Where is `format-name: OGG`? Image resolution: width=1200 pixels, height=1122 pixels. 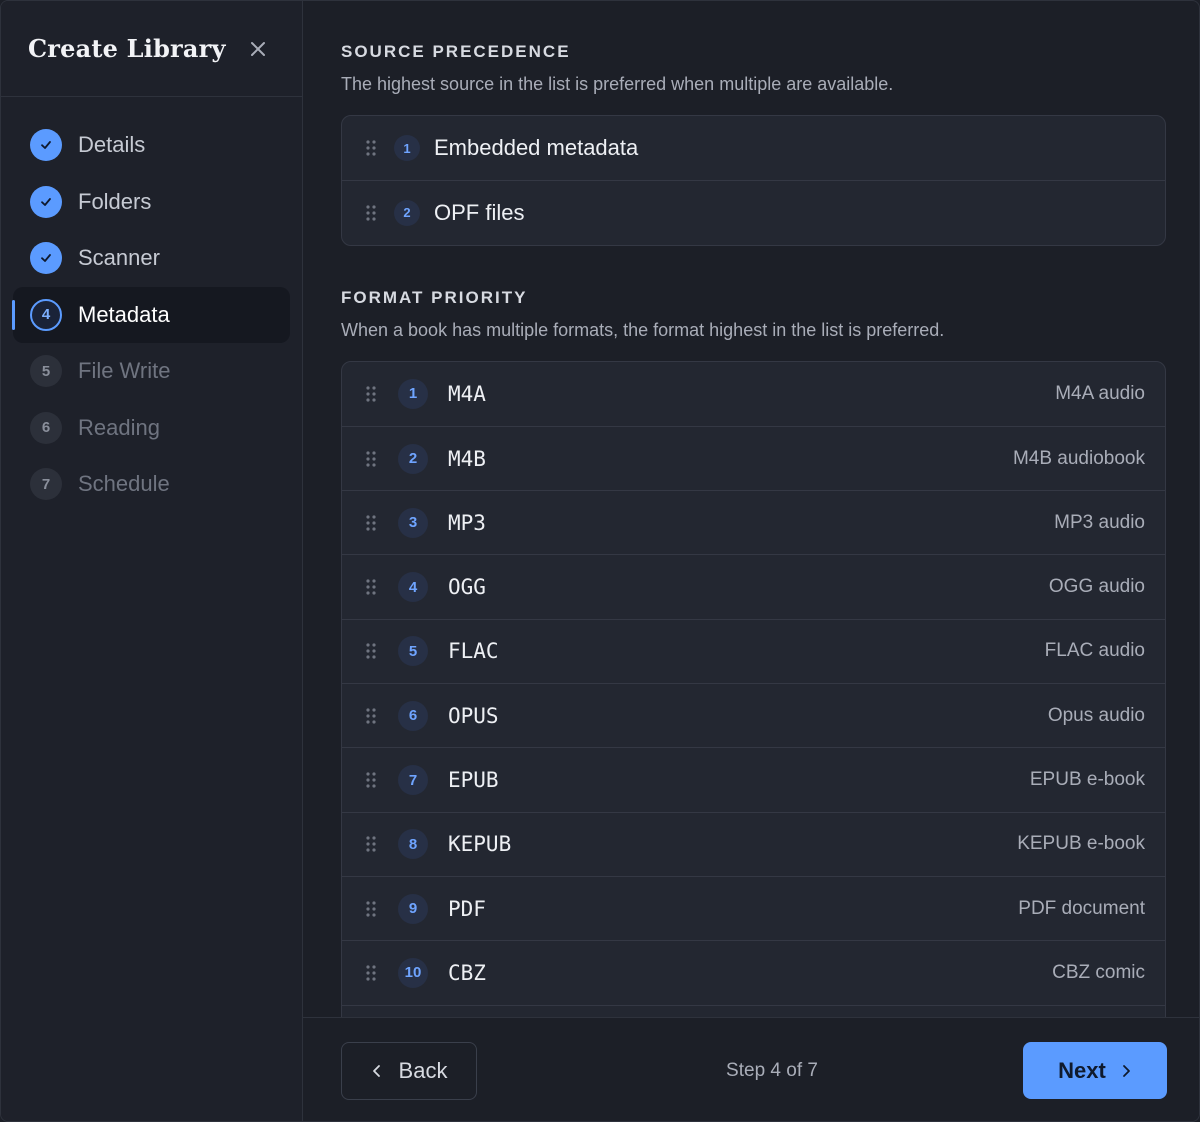
format-name: OGG is located at coordinates (467, 587).